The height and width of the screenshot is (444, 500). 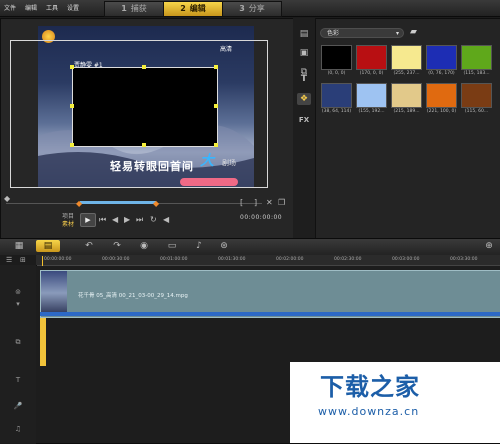 I want to click on menu-settings: 设置, so click(x=73, y=7).